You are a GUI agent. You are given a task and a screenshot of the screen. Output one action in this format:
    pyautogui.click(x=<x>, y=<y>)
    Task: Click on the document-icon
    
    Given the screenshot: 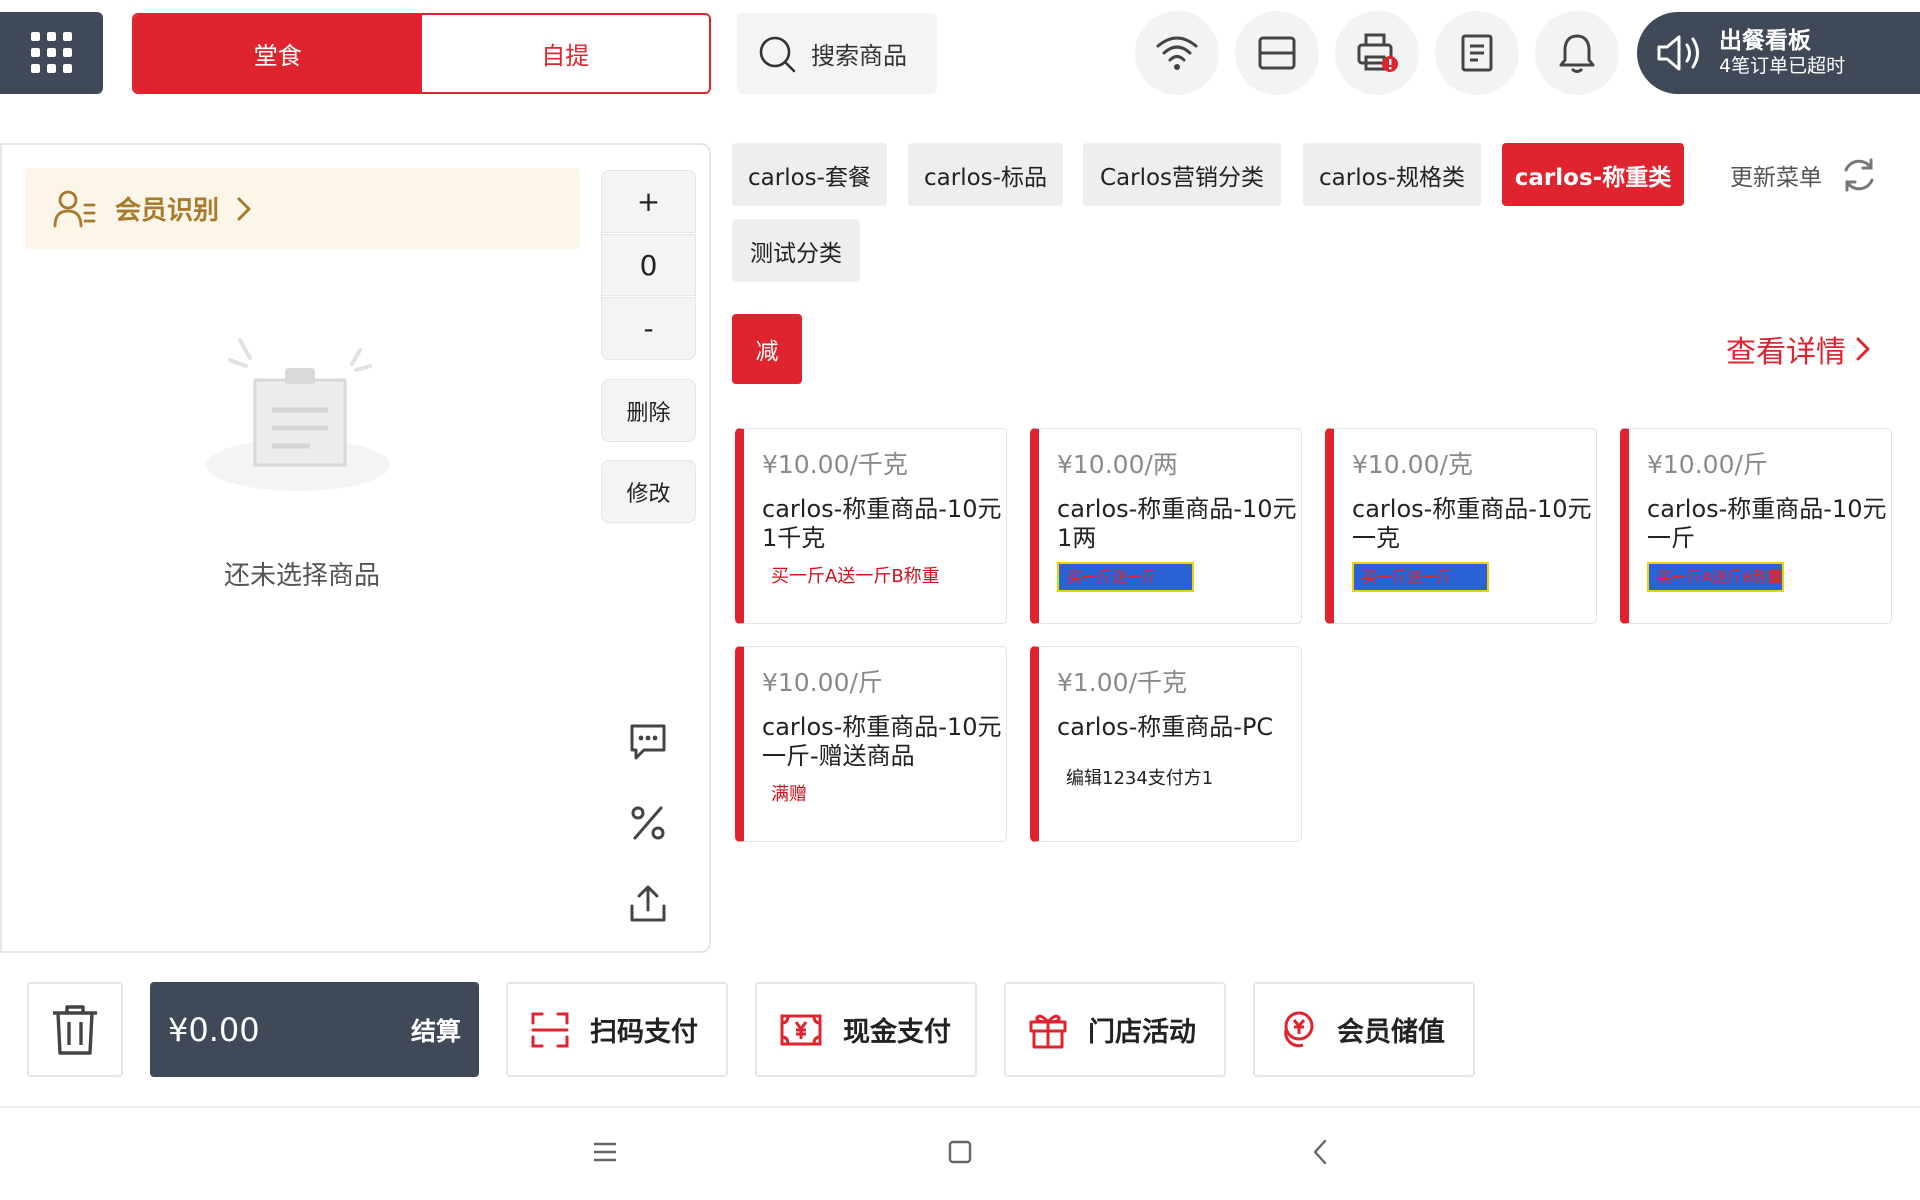 What is the action you would take?
    pyautogui.click(x=1477, y=53)
    